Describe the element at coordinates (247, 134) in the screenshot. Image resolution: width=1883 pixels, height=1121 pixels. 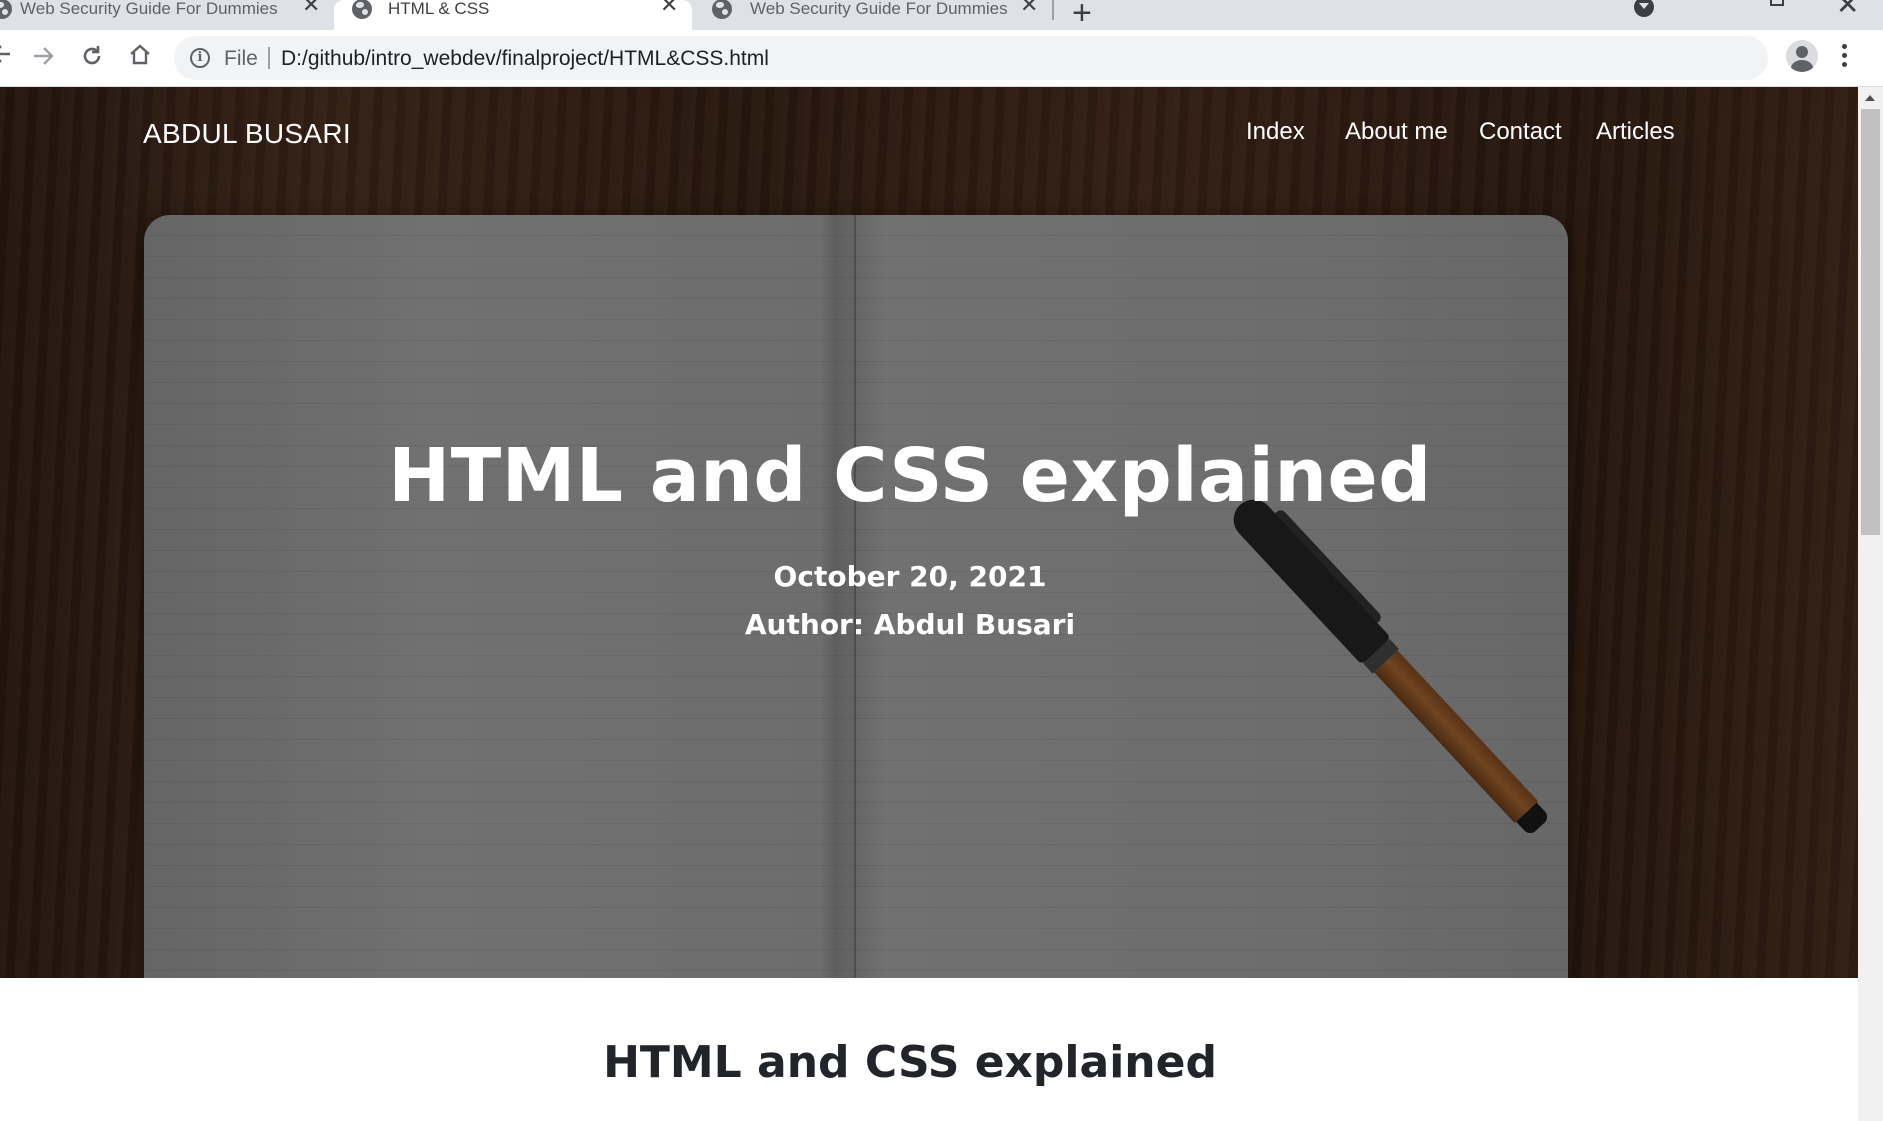
I see `site-brand: ABDUL BUSARI` at that location.